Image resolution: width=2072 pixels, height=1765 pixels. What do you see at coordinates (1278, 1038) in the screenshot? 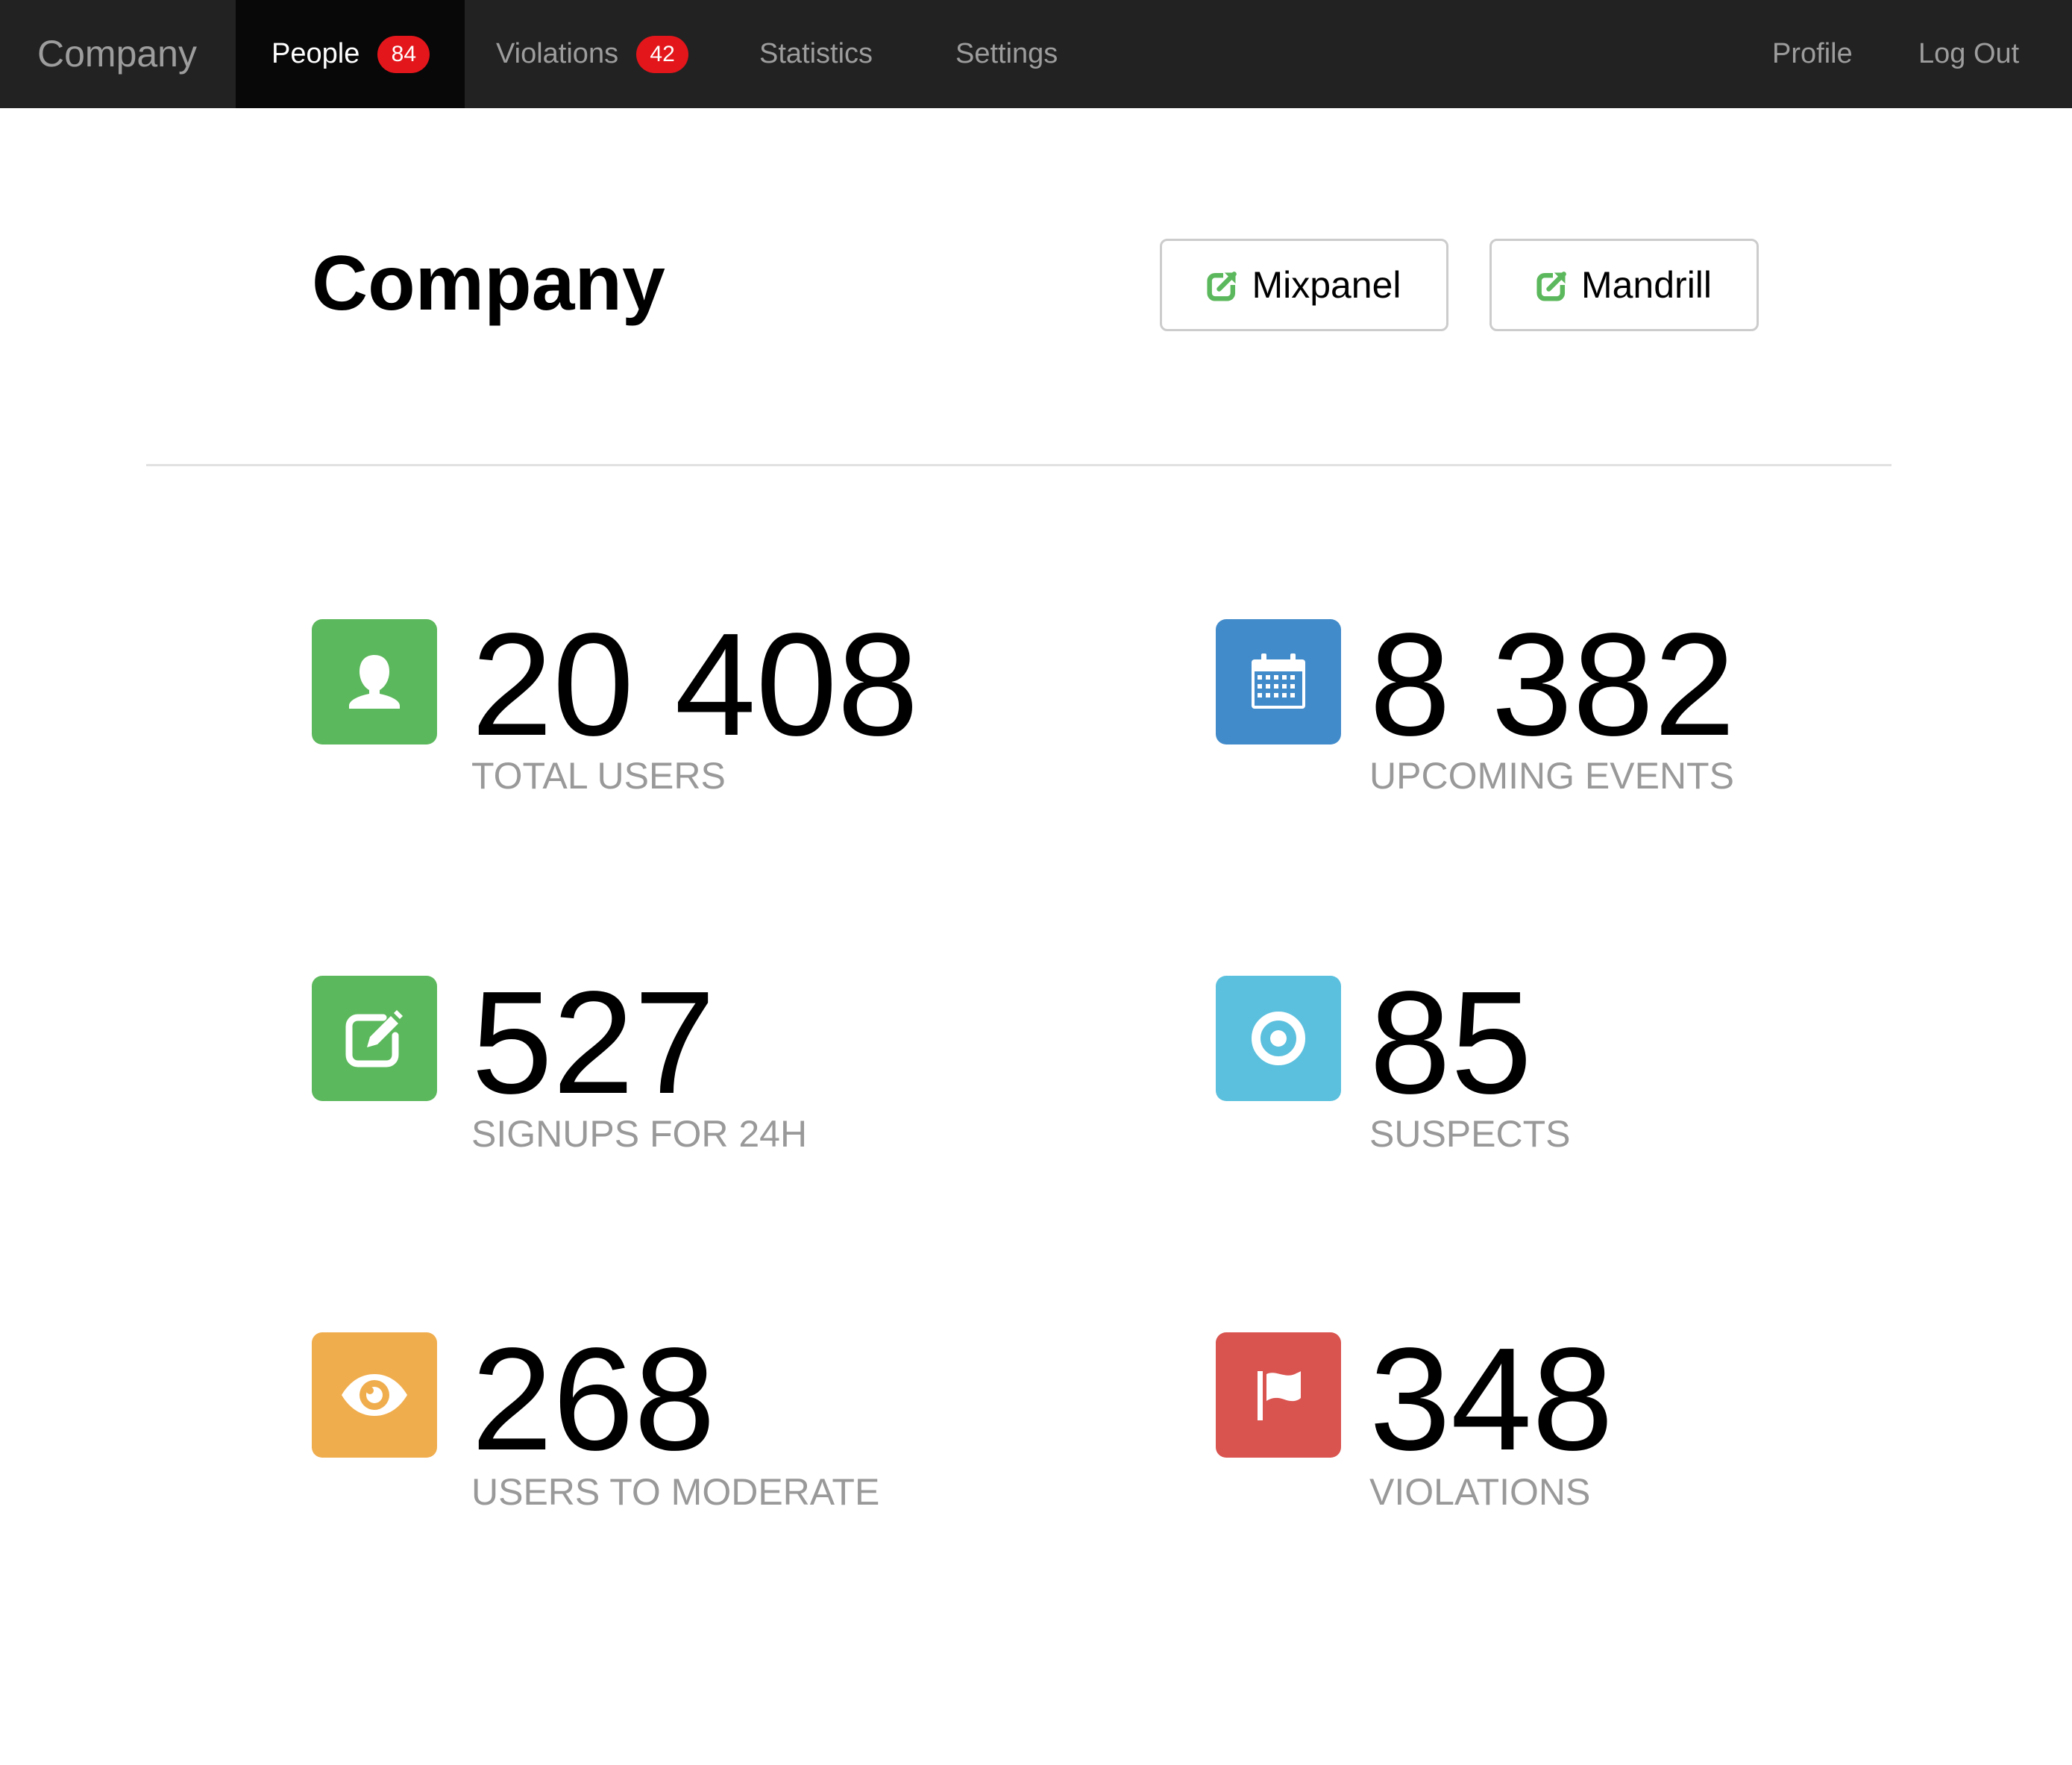
I see `target-icon` at bounding box center [1278, 1038].